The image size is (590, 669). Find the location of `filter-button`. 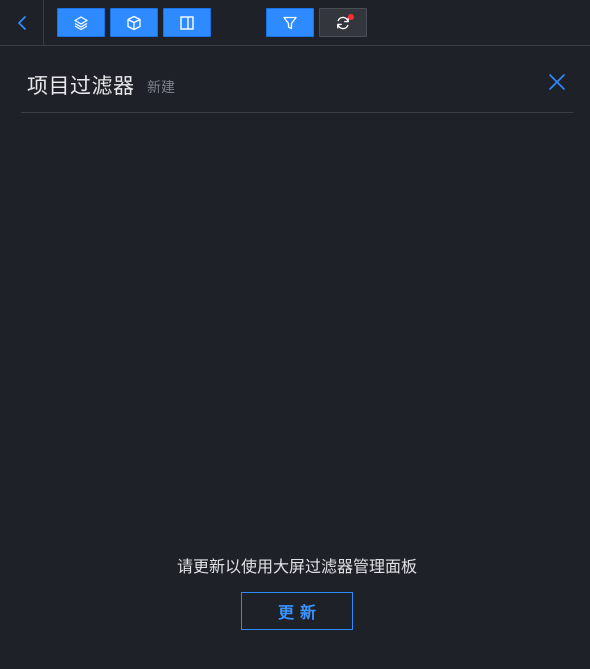

filter-button is located at coordinates (290, 22).